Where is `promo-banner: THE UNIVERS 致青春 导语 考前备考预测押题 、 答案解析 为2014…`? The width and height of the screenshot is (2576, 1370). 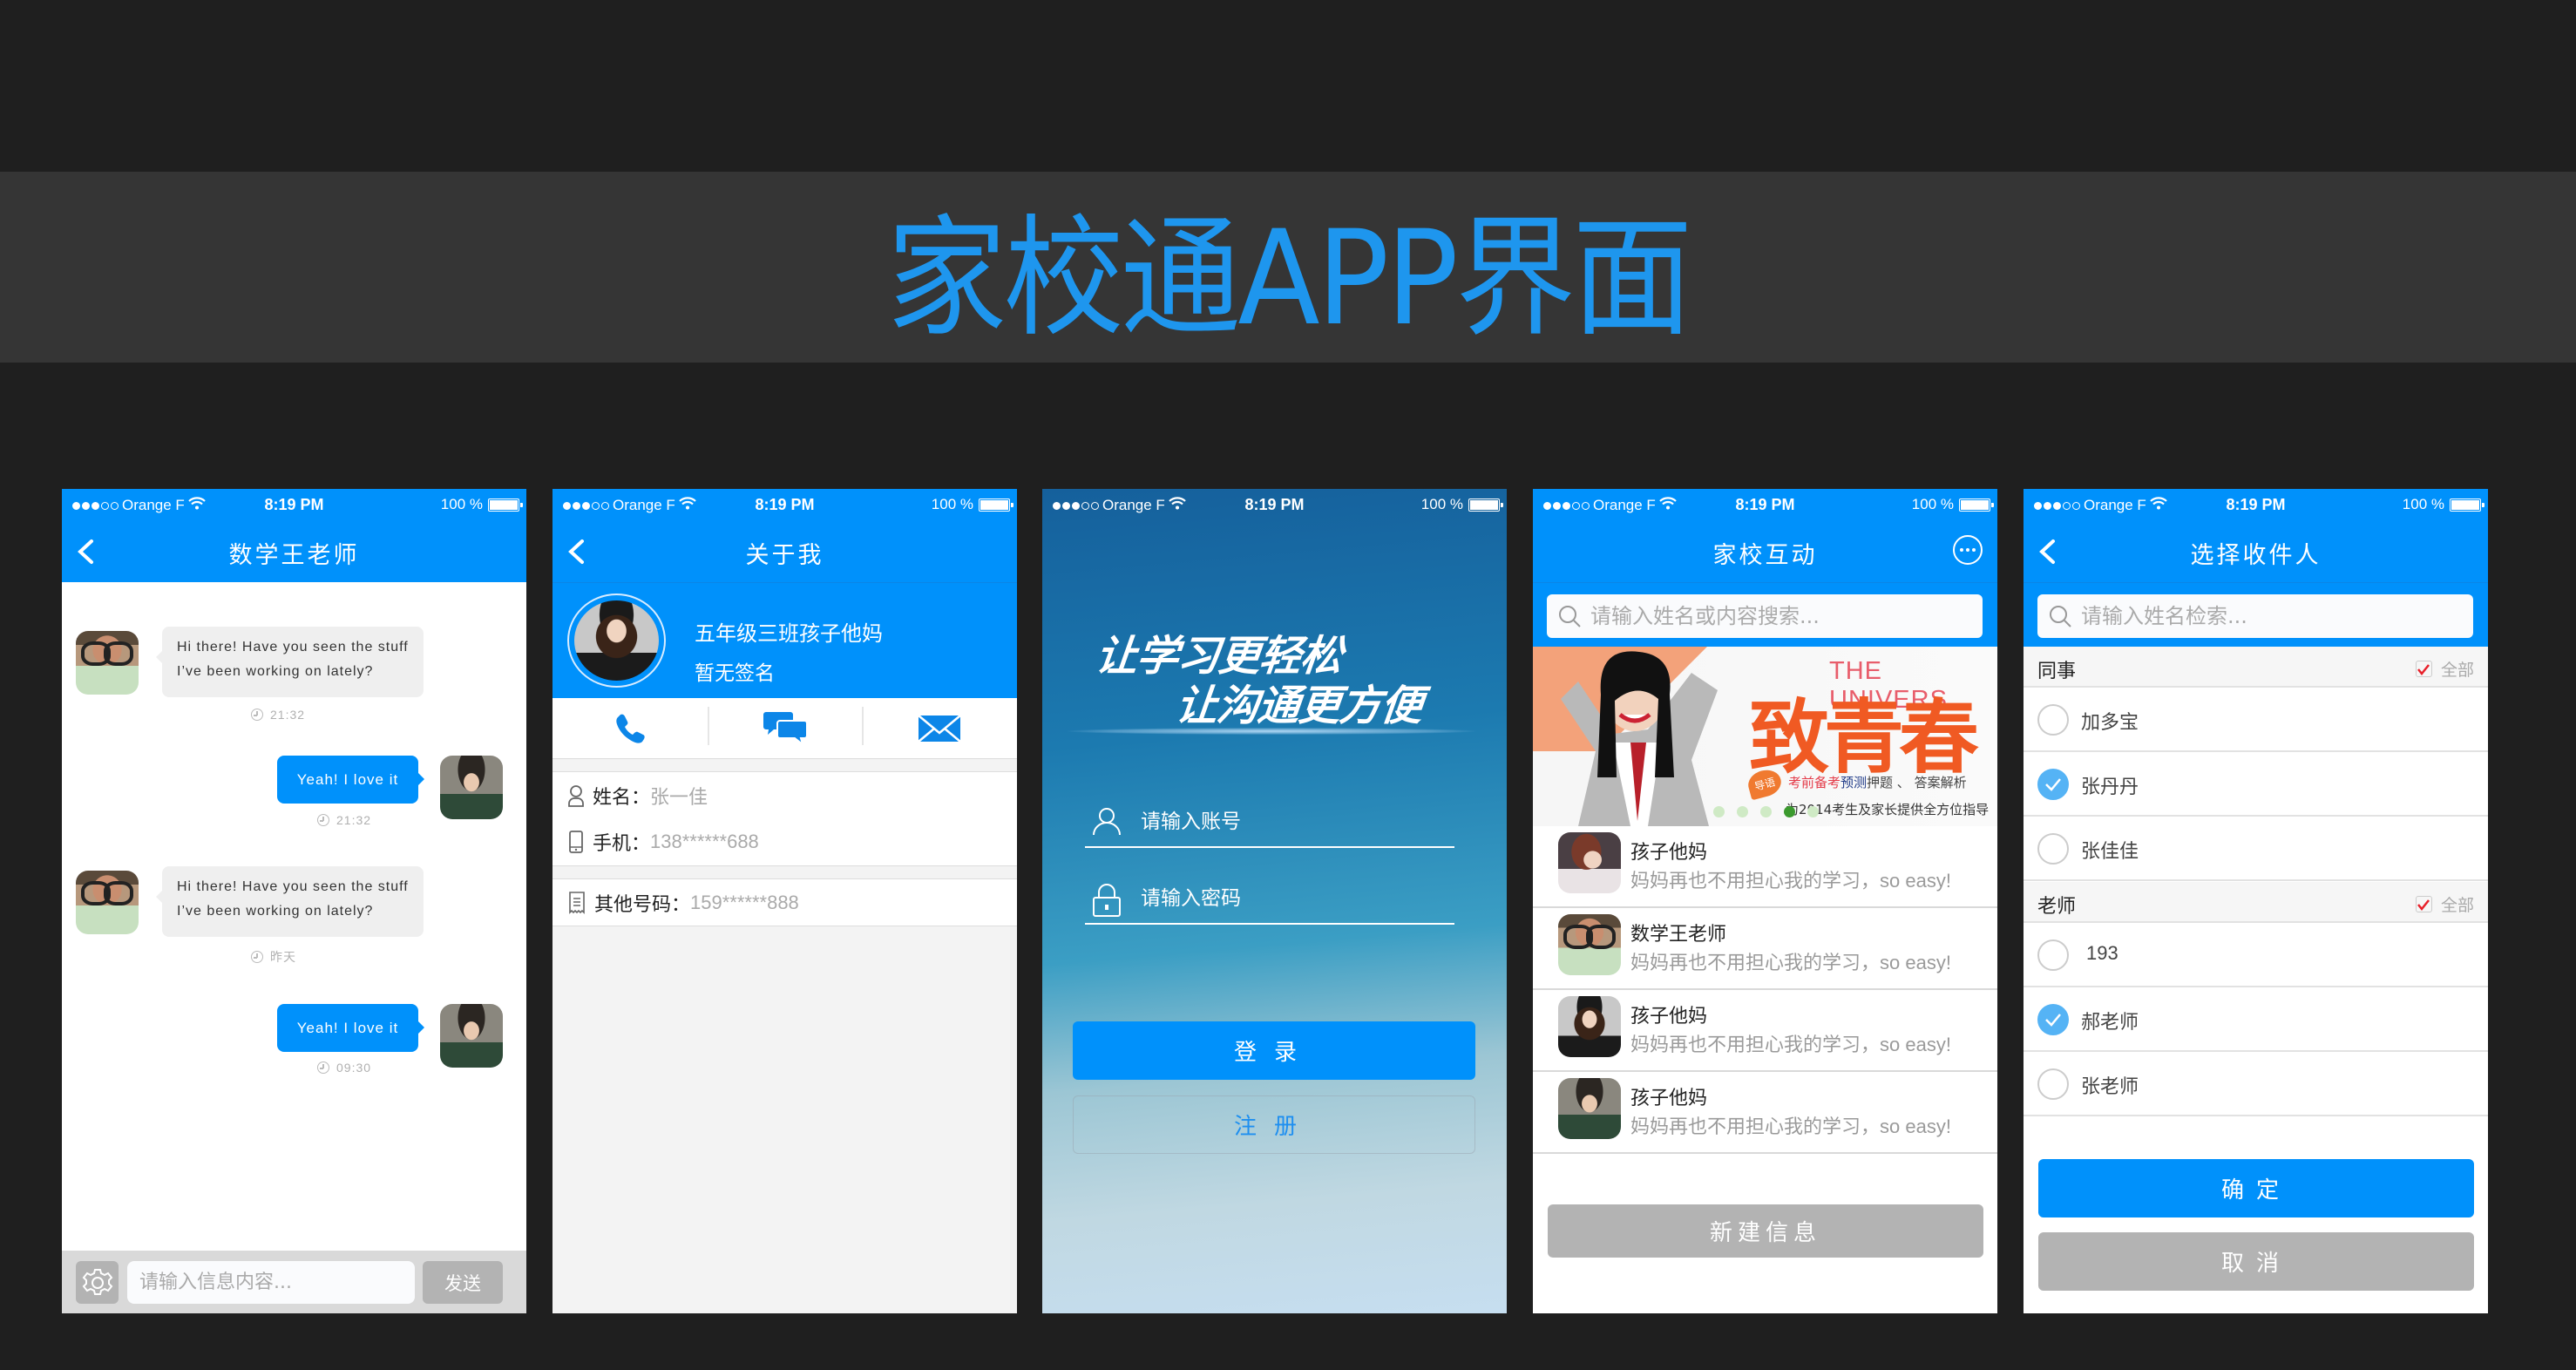
promo-banner: THE UNIVERS 致青春 导语 考前备考预测押题 、 答案解析 为2014… is located at coordinates (1765, 736).